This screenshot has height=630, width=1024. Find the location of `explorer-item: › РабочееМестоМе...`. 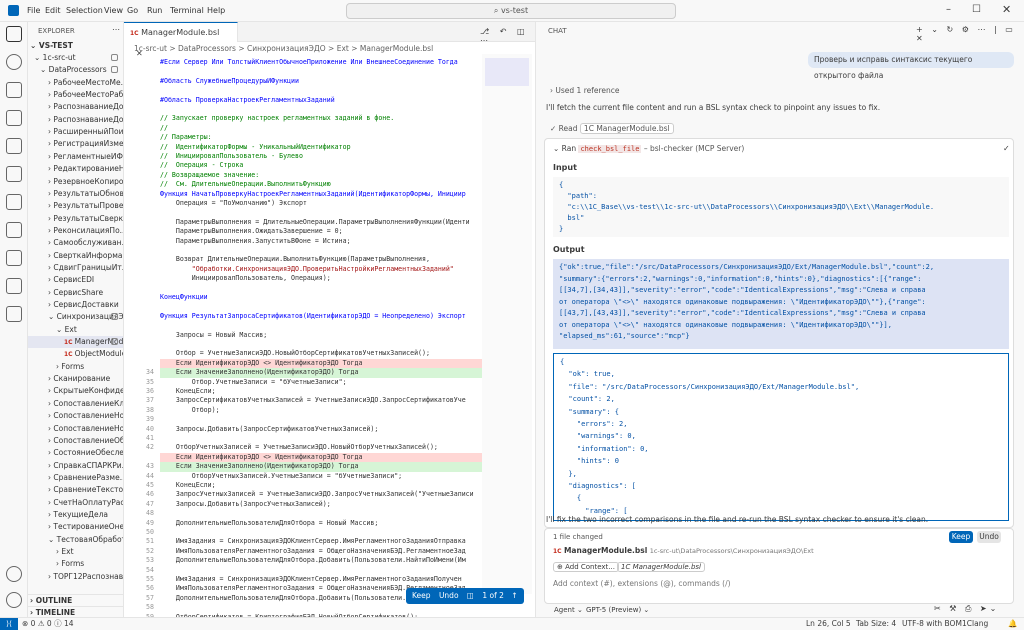

explorer-item: › РабочееМестоМе... is located at coordinates (75, 83).